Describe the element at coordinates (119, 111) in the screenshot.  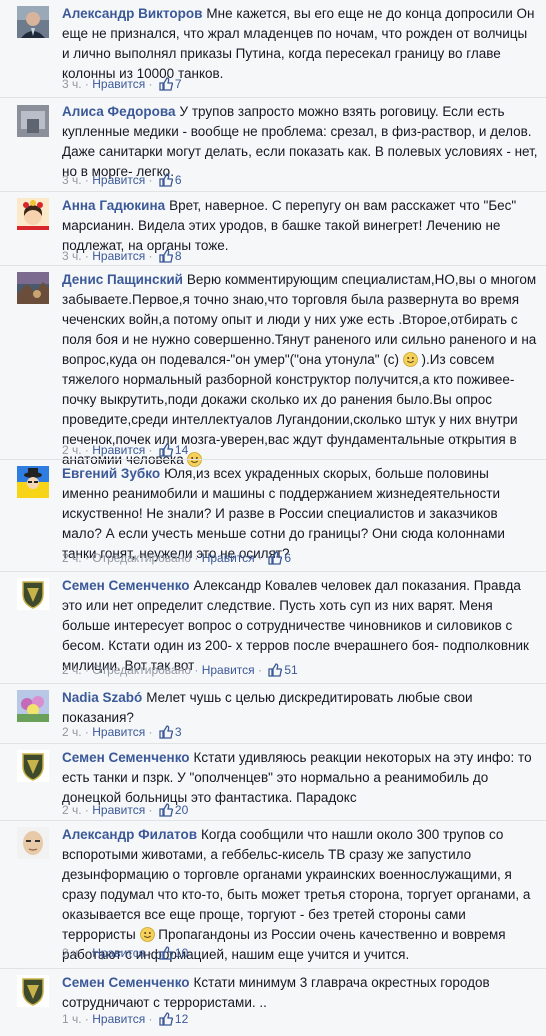
I see `comment-author: Алиса Федорова` at that location.